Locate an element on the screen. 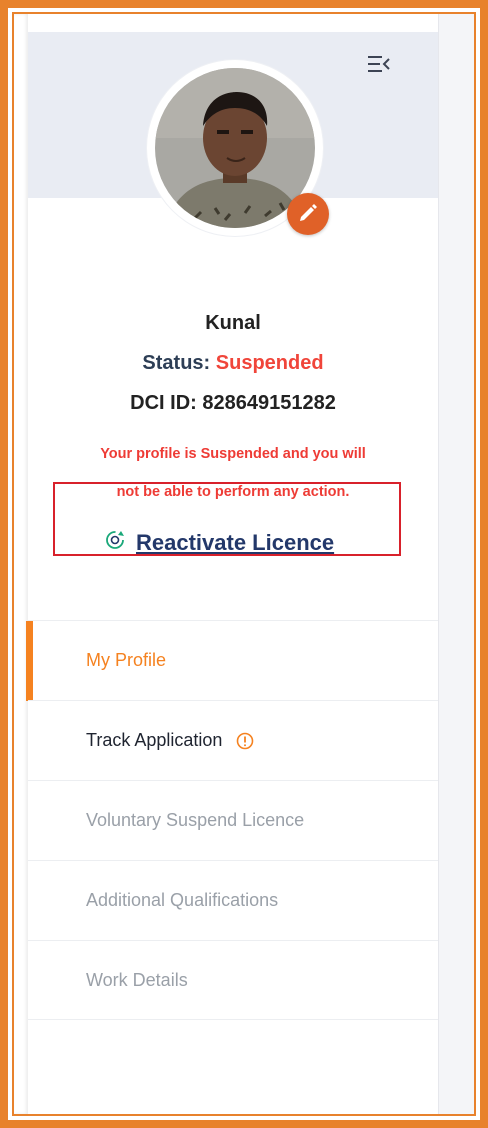  info-icon is located at coordinates (245, 741).